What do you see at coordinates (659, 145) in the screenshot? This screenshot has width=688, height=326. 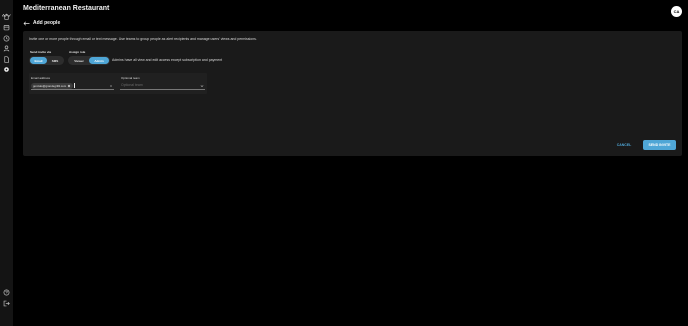 I see `send-invite-button: SEND INVITE` at bounding box center [659, 145].